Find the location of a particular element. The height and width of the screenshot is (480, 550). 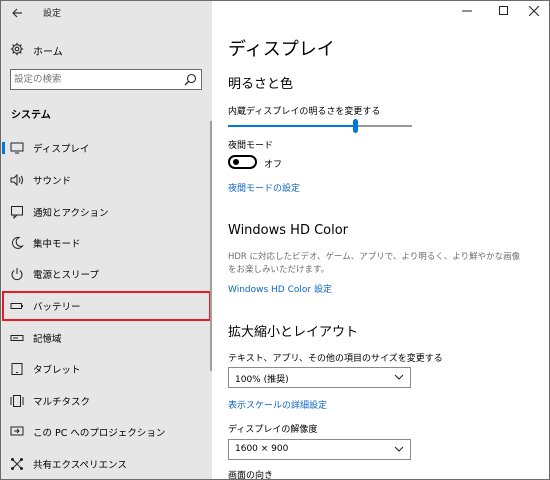

sidebar-item-notifications: 通知とアクション is located at coordinates (106, 212).